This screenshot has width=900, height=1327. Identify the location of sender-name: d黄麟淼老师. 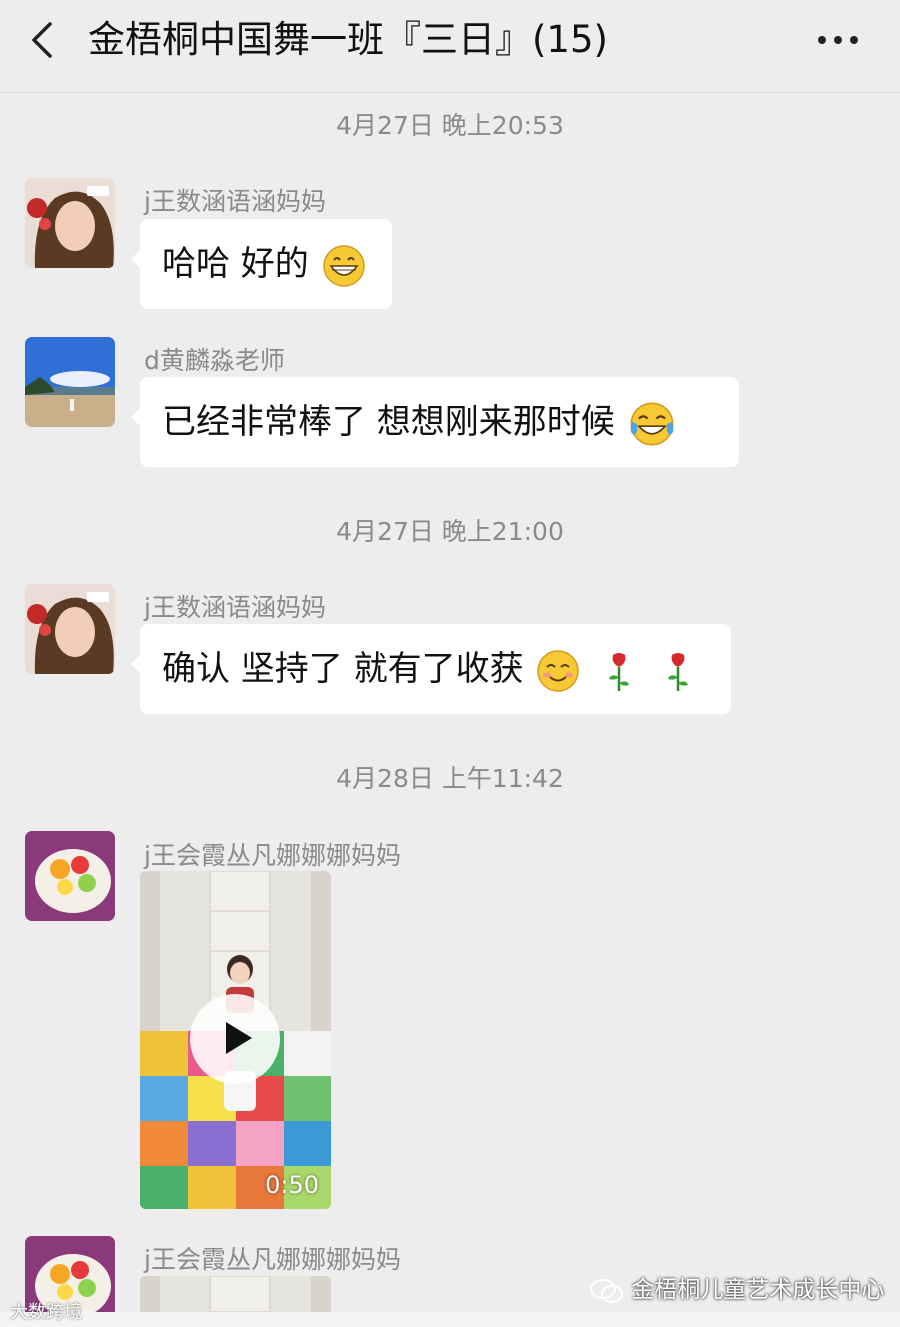
(214, 360).